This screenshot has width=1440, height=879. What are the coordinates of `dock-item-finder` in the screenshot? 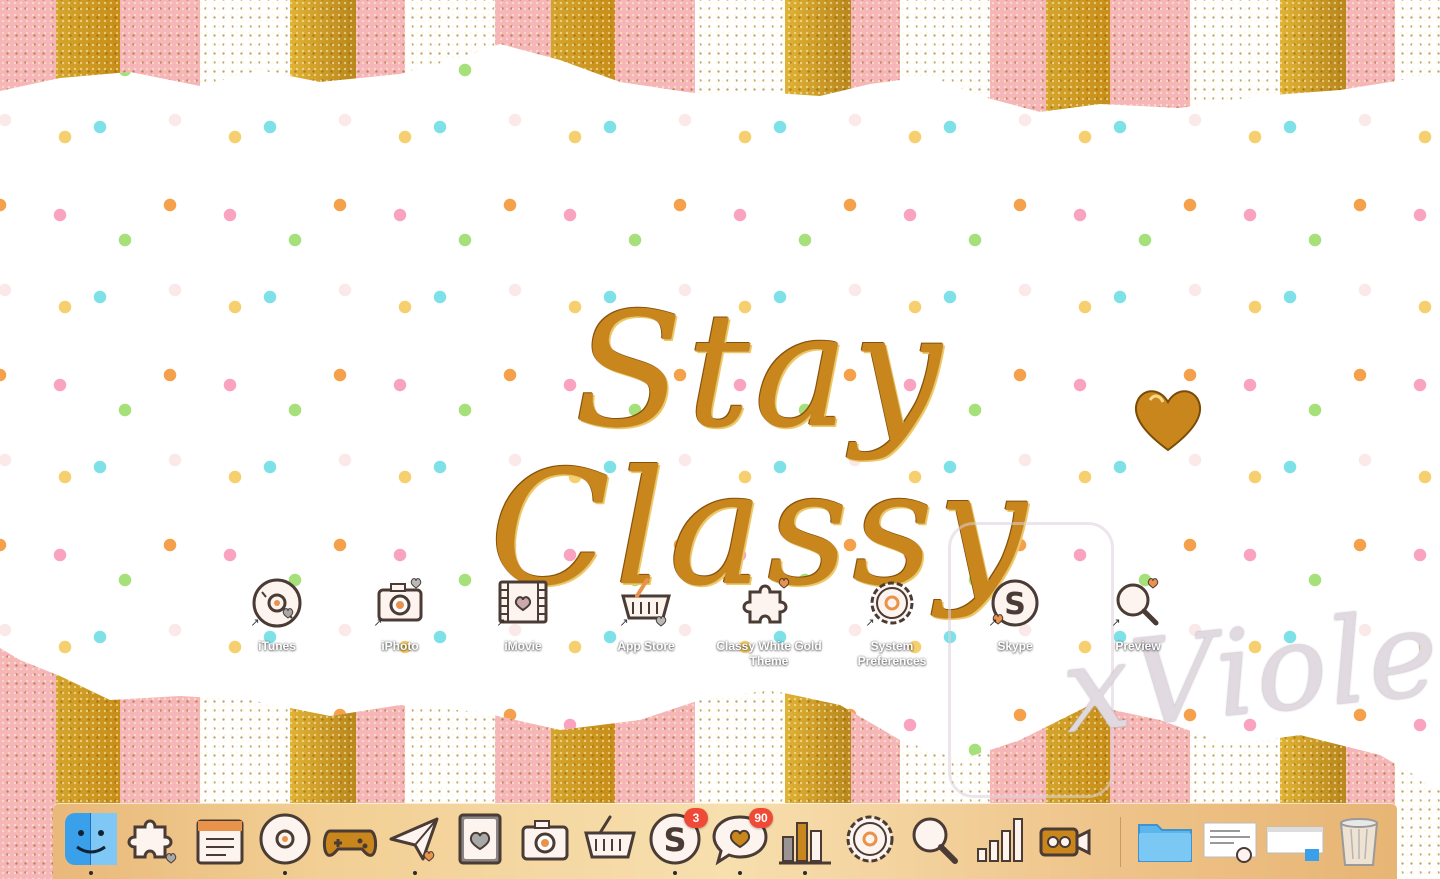 It's located at (91, 842).